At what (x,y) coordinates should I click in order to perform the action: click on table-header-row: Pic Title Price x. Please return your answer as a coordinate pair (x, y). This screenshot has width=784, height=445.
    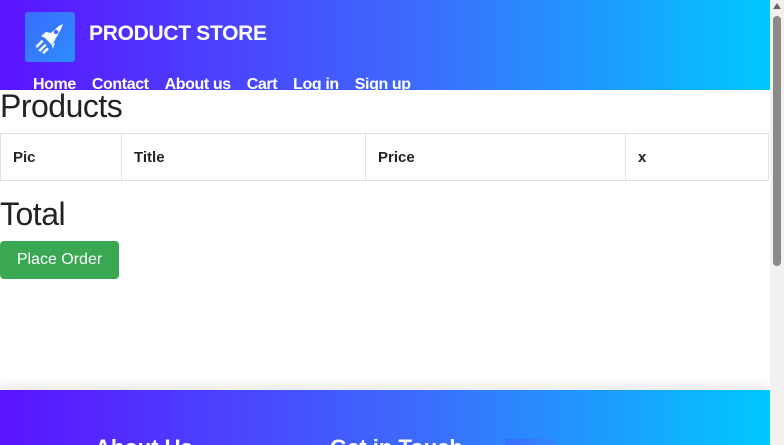
    Looking at the image, I should click on (384, 157).